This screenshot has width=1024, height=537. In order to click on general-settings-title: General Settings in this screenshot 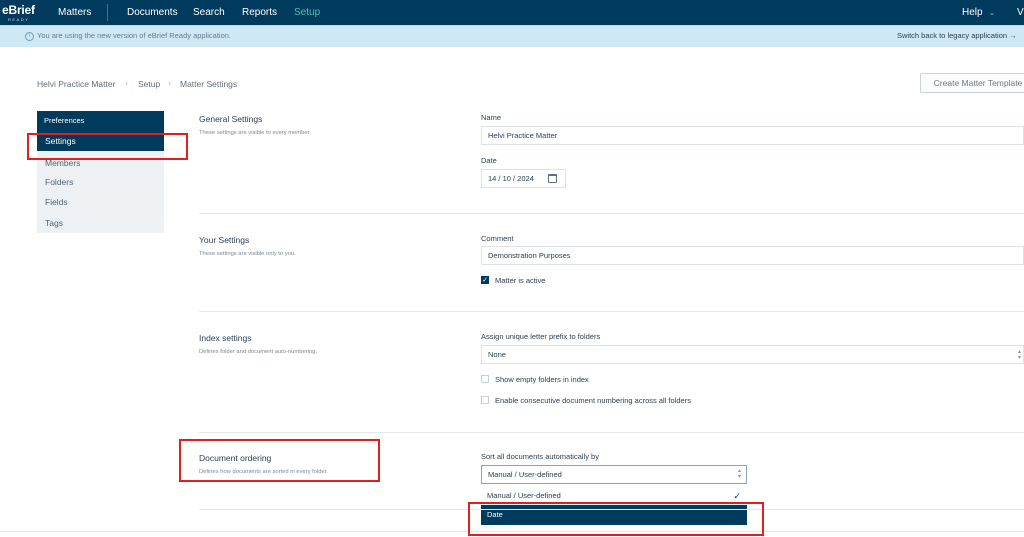, I will do `click(231, 119)`.